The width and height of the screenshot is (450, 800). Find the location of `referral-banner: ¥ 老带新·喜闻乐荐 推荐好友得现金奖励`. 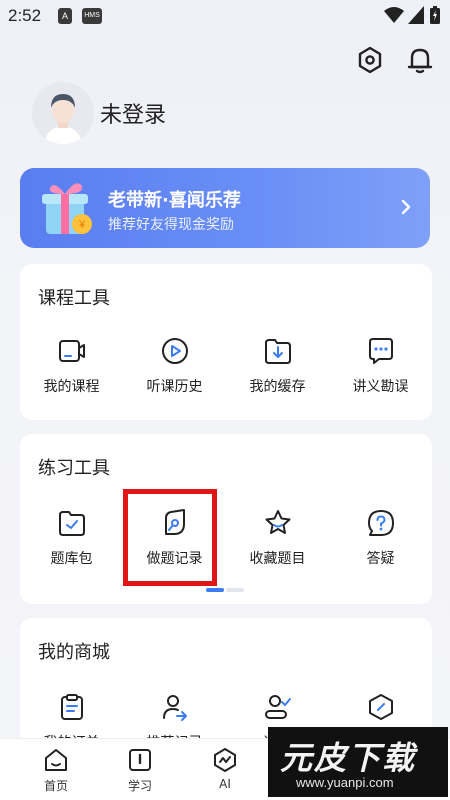

referral-banner: ¥ 老带新·喜闻乐荐 推荐好友得现金奖励 is located at coordinates (225, 208).